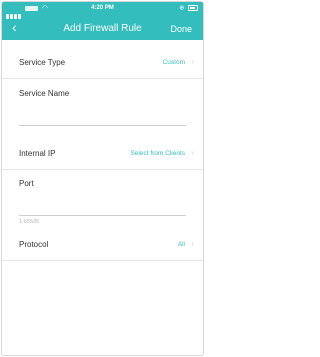  Describe the element at coordinates (37, 153) in the screenshot. I see `internal-ip-label: Internal IP` at that location.